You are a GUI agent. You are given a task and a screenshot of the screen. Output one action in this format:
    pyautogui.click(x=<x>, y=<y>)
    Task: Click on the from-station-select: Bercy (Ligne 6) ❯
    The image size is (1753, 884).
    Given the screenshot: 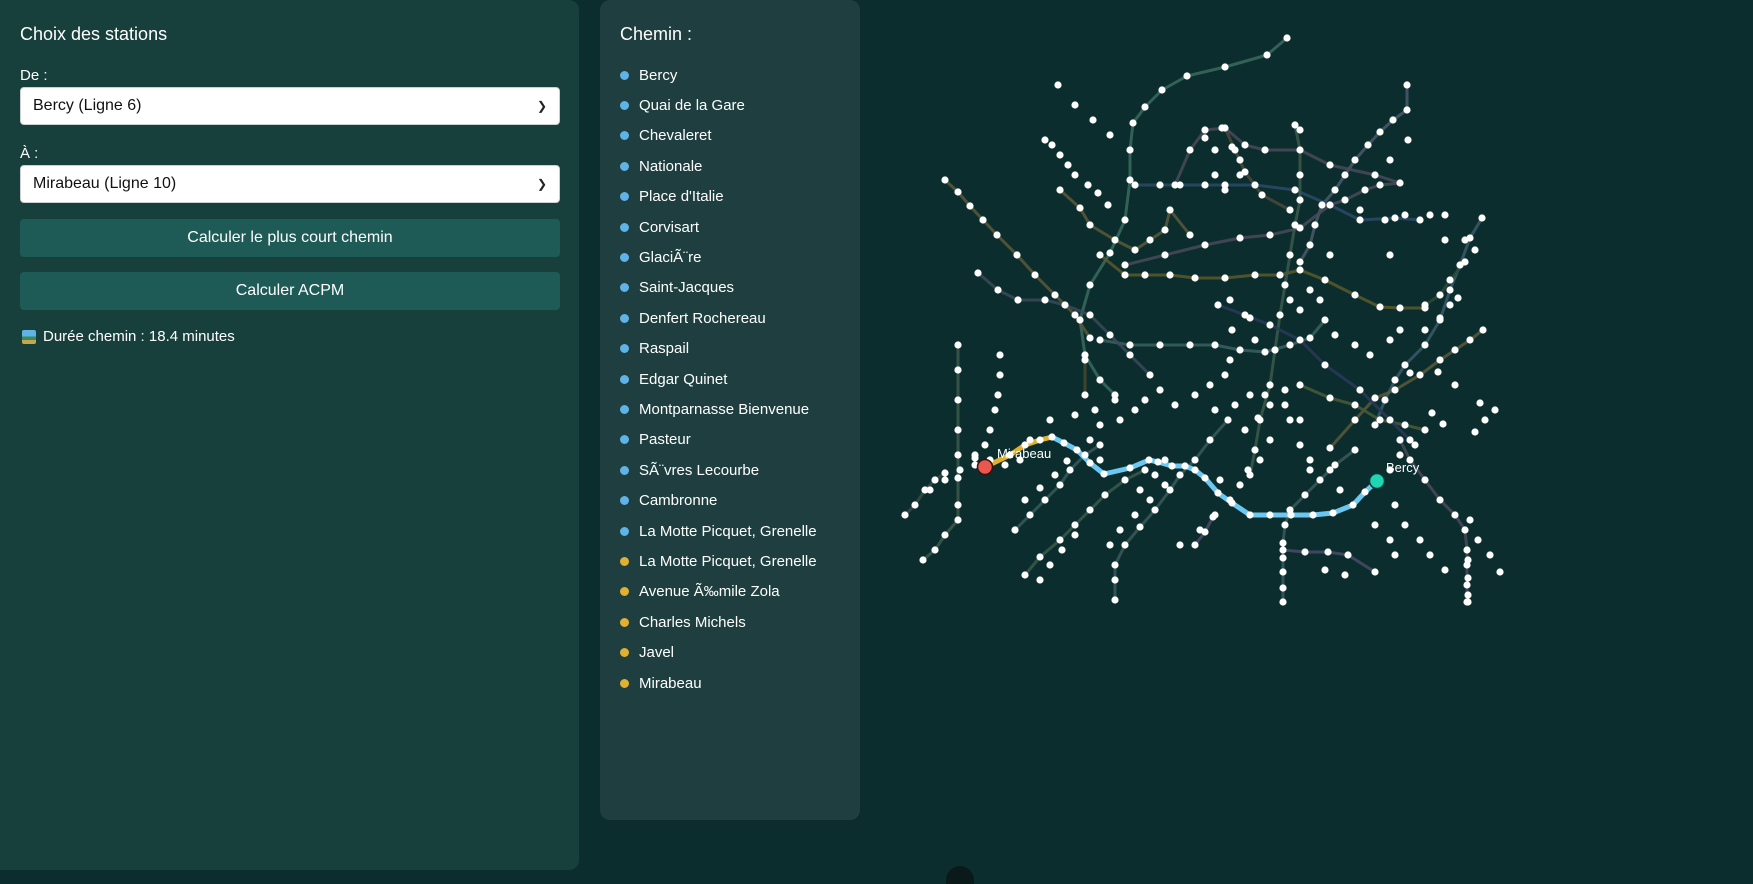 What is the action you would take?
    pyautogui.click(x=290, y=106)
    